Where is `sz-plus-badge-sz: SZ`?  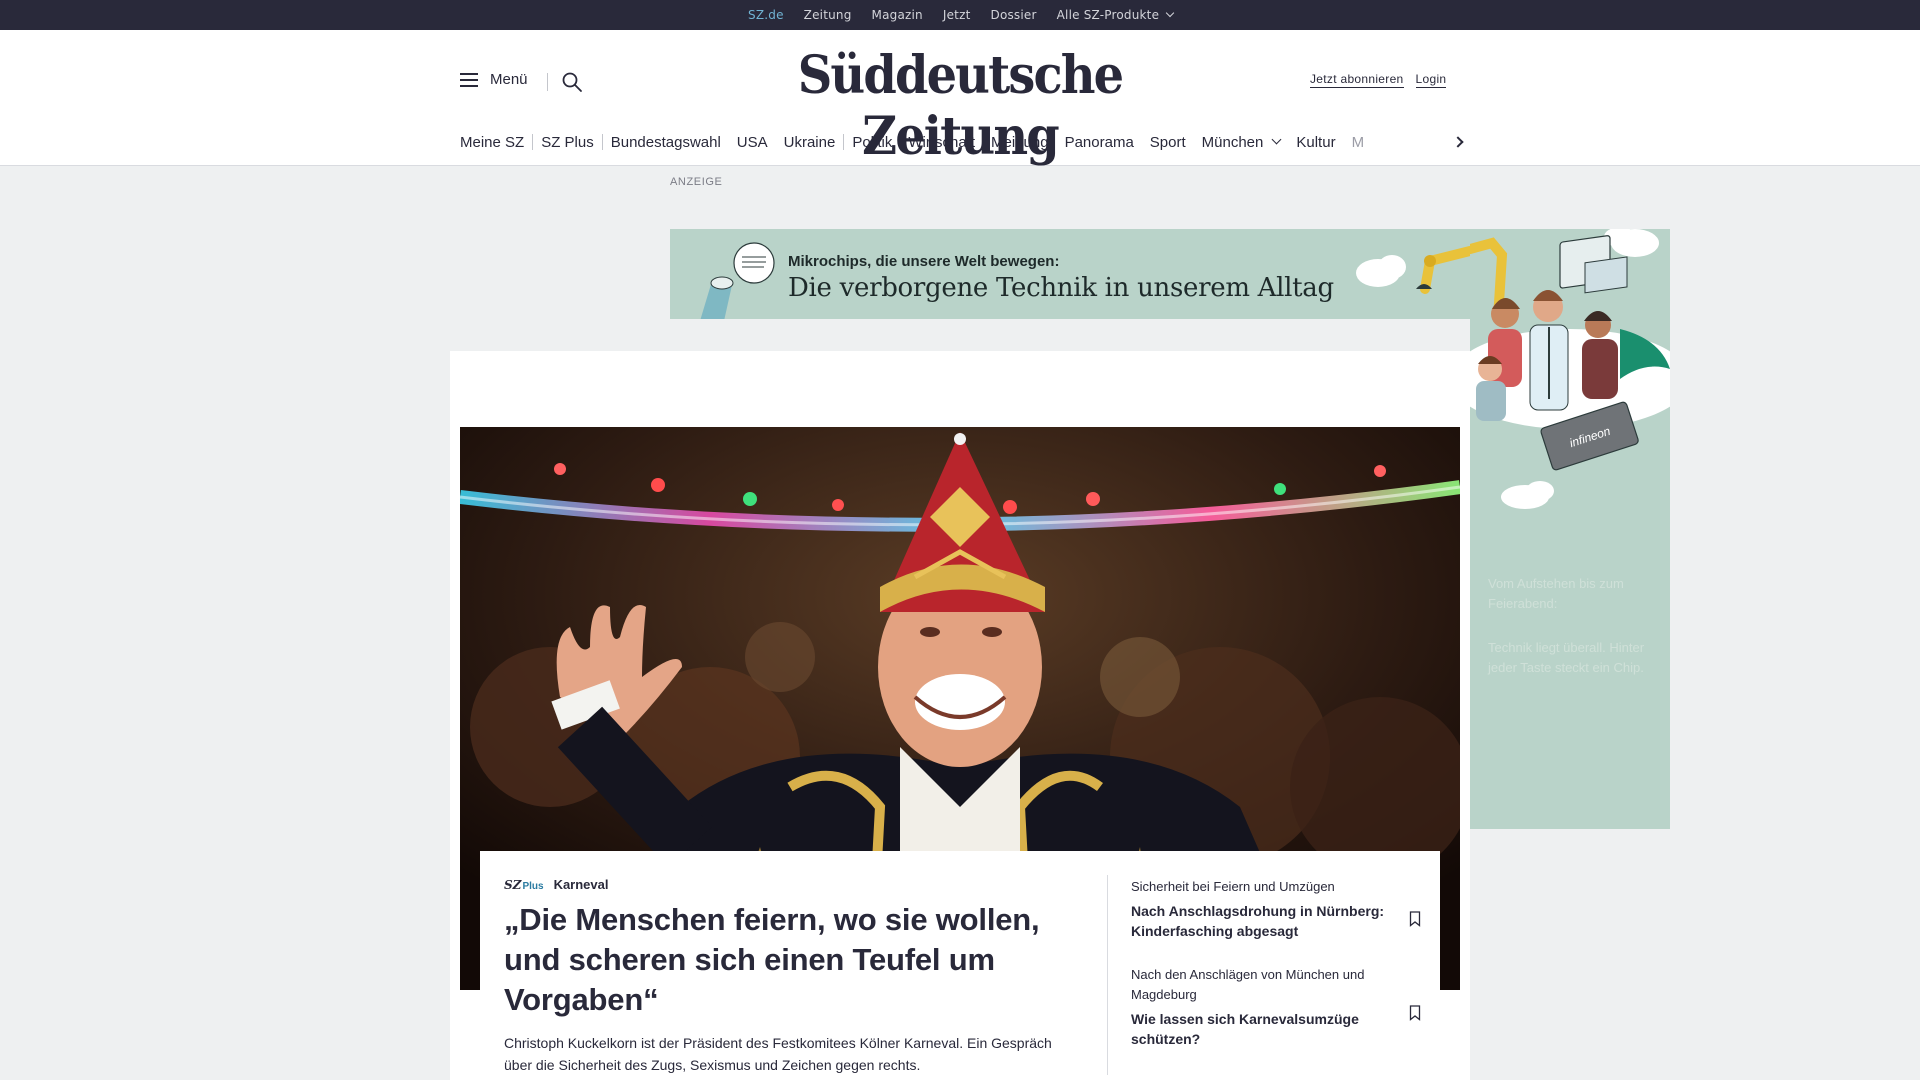 sz-plus-badge-sz: SZ is located at coordinates (513, 884).